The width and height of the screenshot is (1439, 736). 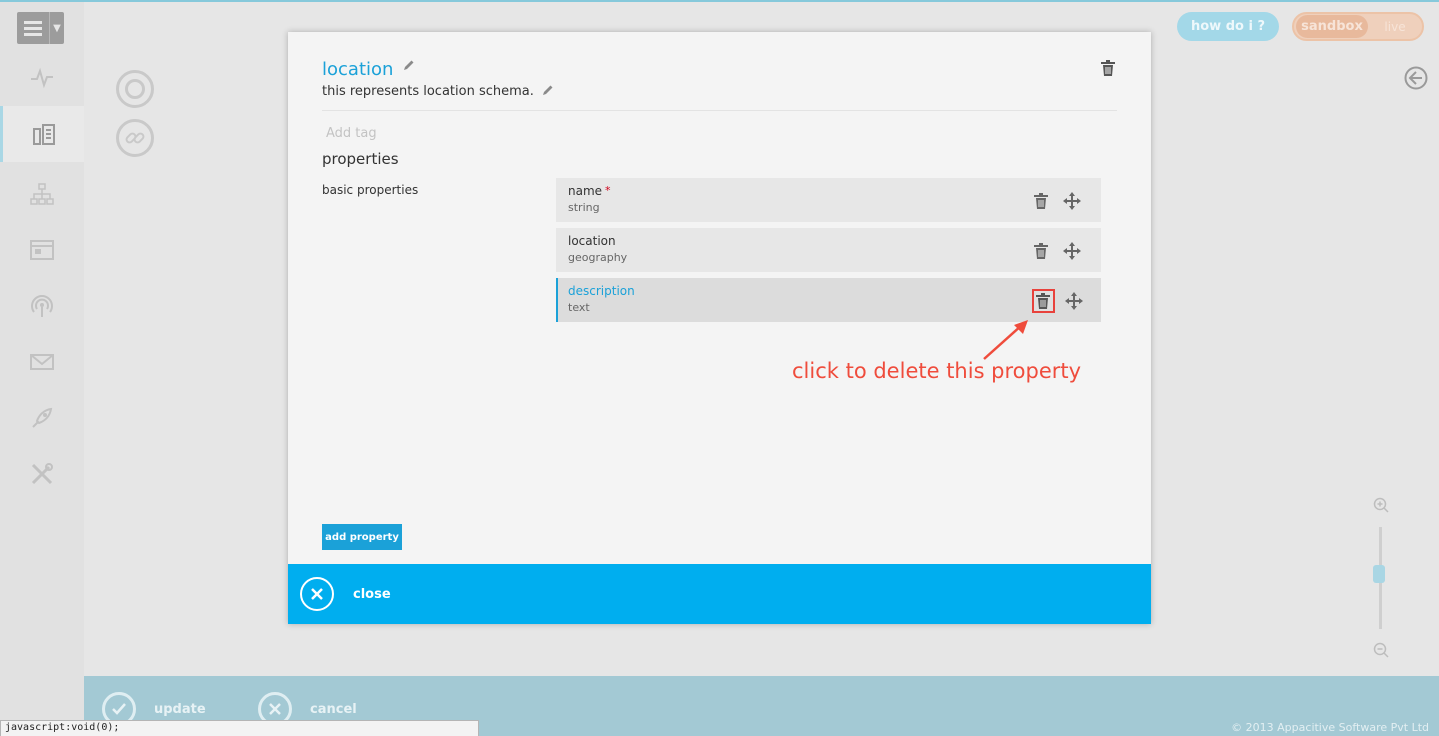 I want to click on sidebar: ▼, so click(x=42, y=369).